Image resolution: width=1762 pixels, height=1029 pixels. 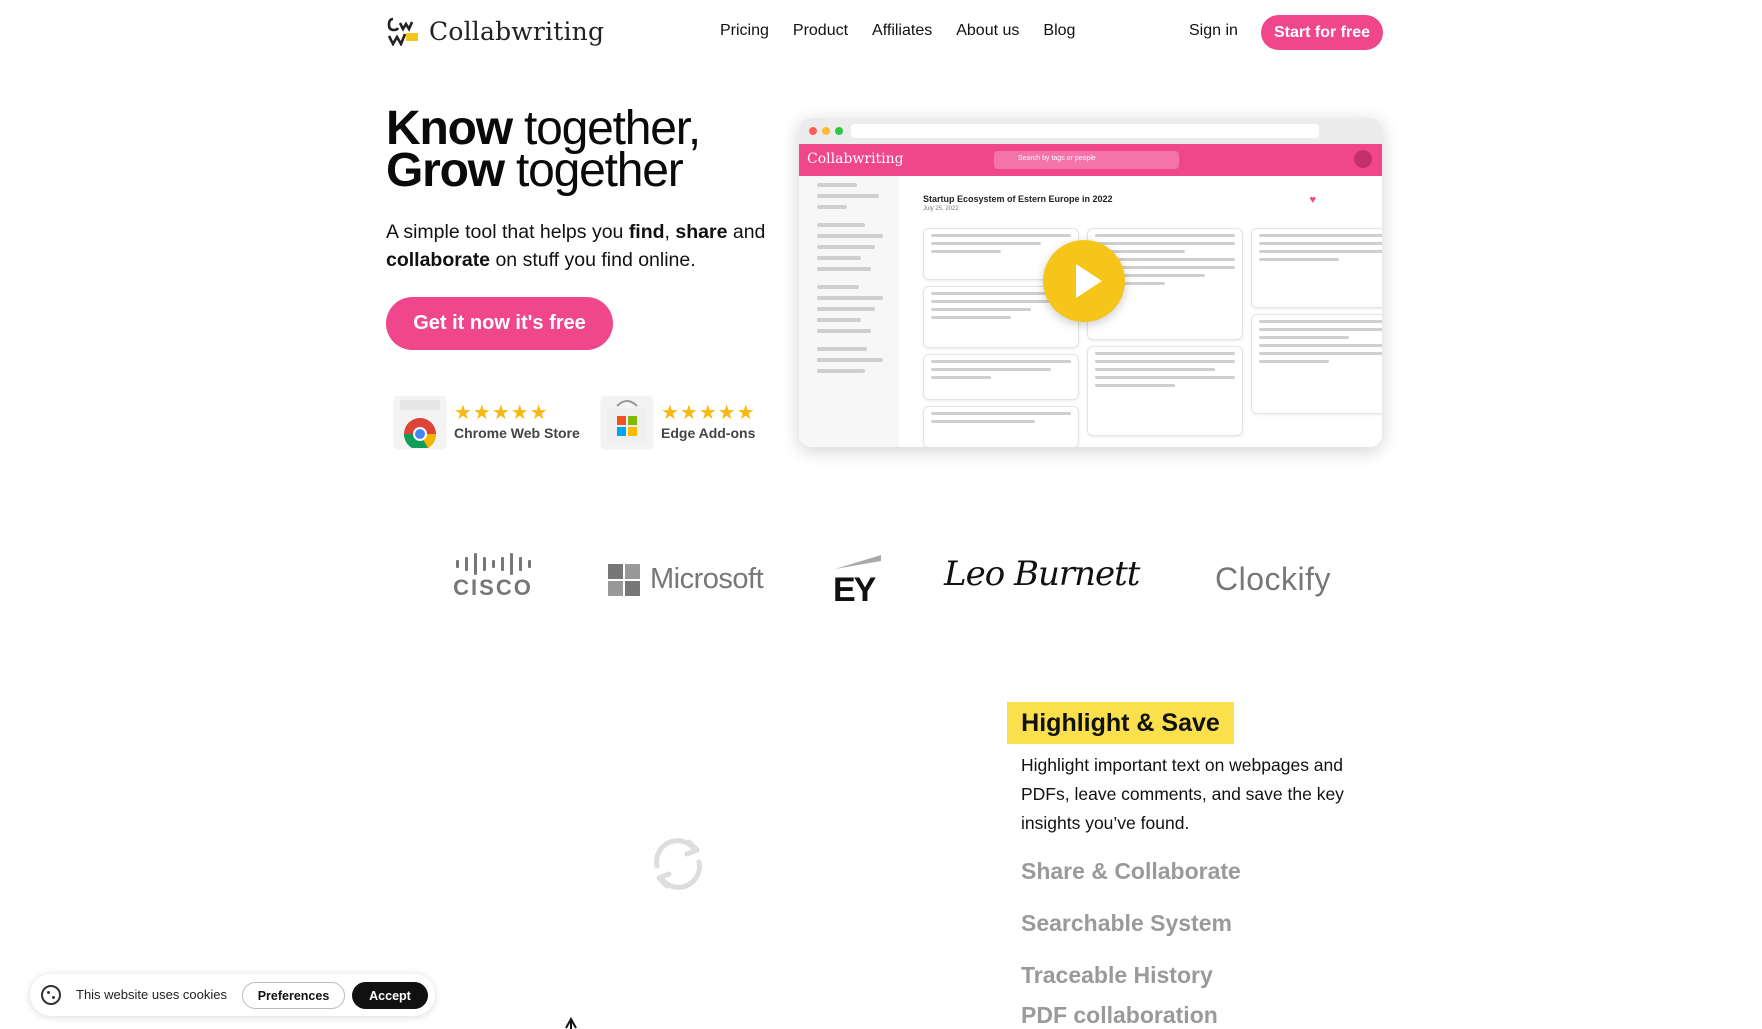 What do you see at coordinates (1322, 32) in the screenshot?
I see `start-for-free-button: Start for free` at bounding box center [1322, 32].